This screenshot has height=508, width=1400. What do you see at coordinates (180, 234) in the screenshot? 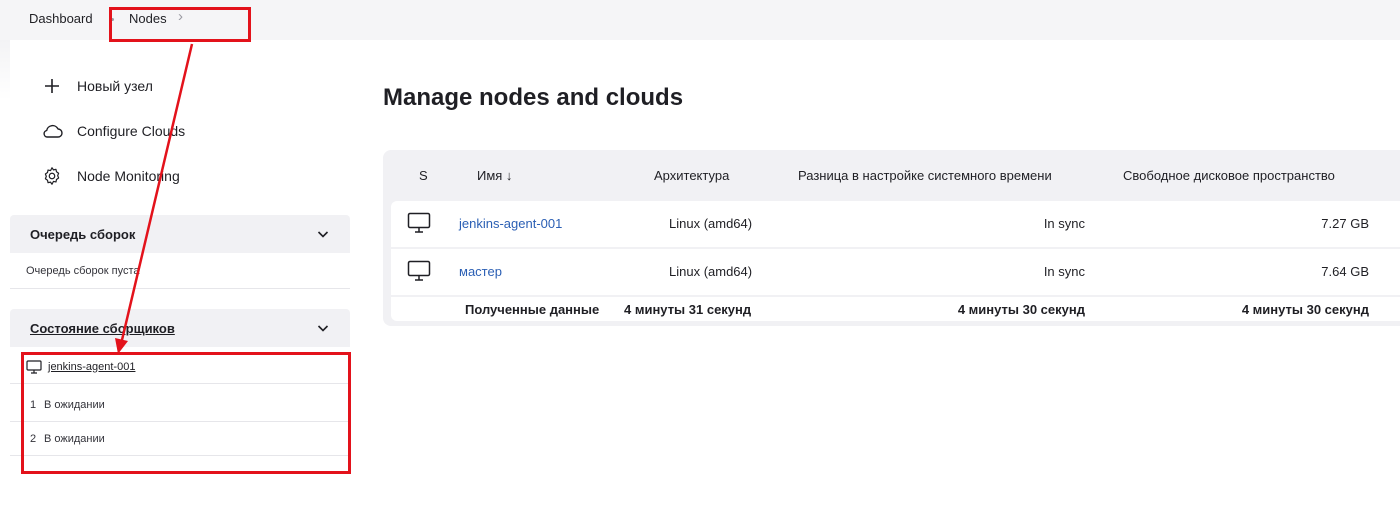
I see `build-queue-header: Очередь сборок` at bounding box center [180, 234].